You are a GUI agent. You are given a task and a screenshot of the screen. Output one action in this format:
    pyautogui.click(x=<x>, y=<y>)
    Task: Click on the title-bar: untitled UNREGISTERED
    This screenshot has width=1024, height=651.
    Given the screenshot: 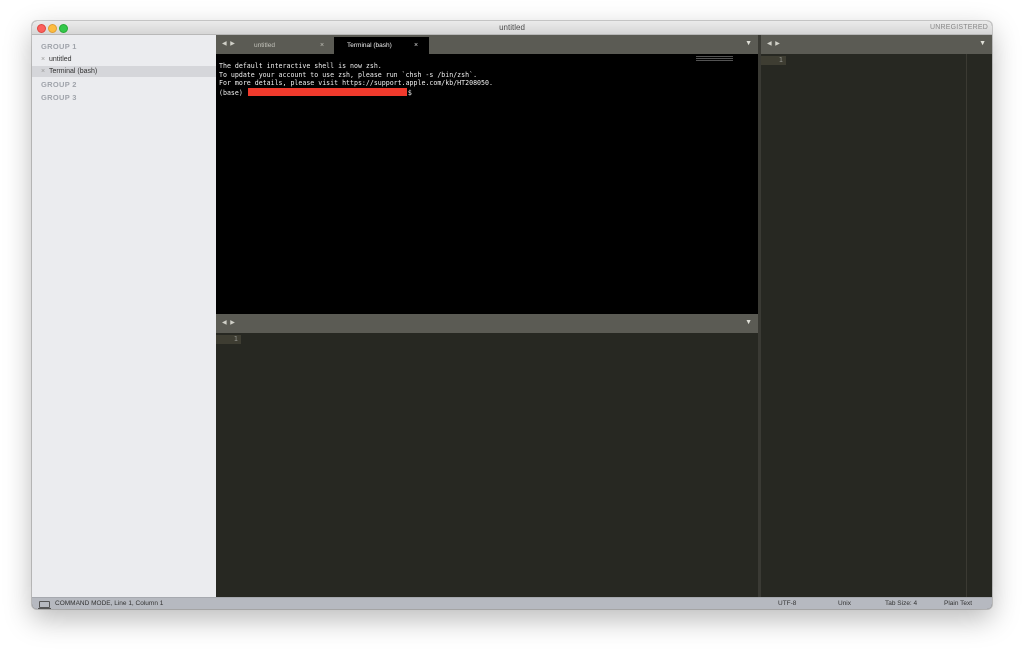 What is the action you would take?
    pyautogui.click(x=512, y=28)
    